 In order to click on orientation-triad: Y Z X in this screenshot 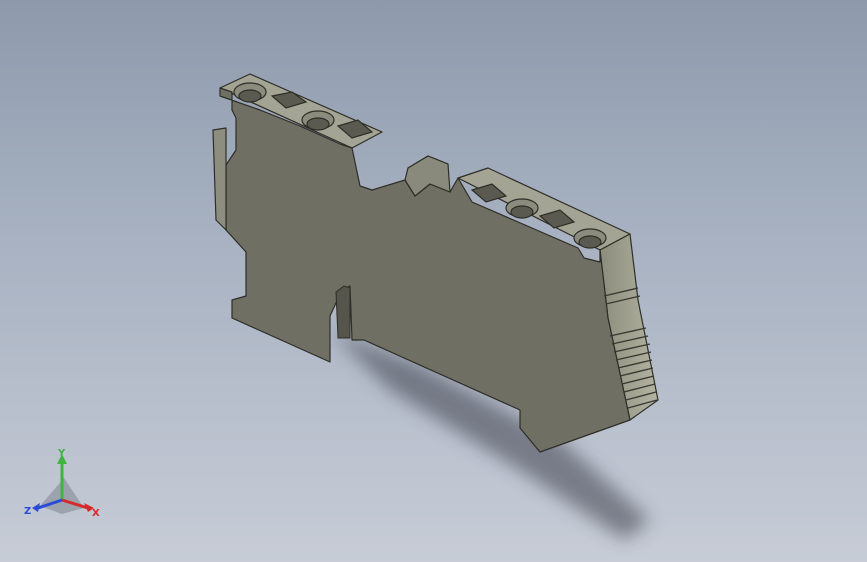, I will do `click(64, 486)`.